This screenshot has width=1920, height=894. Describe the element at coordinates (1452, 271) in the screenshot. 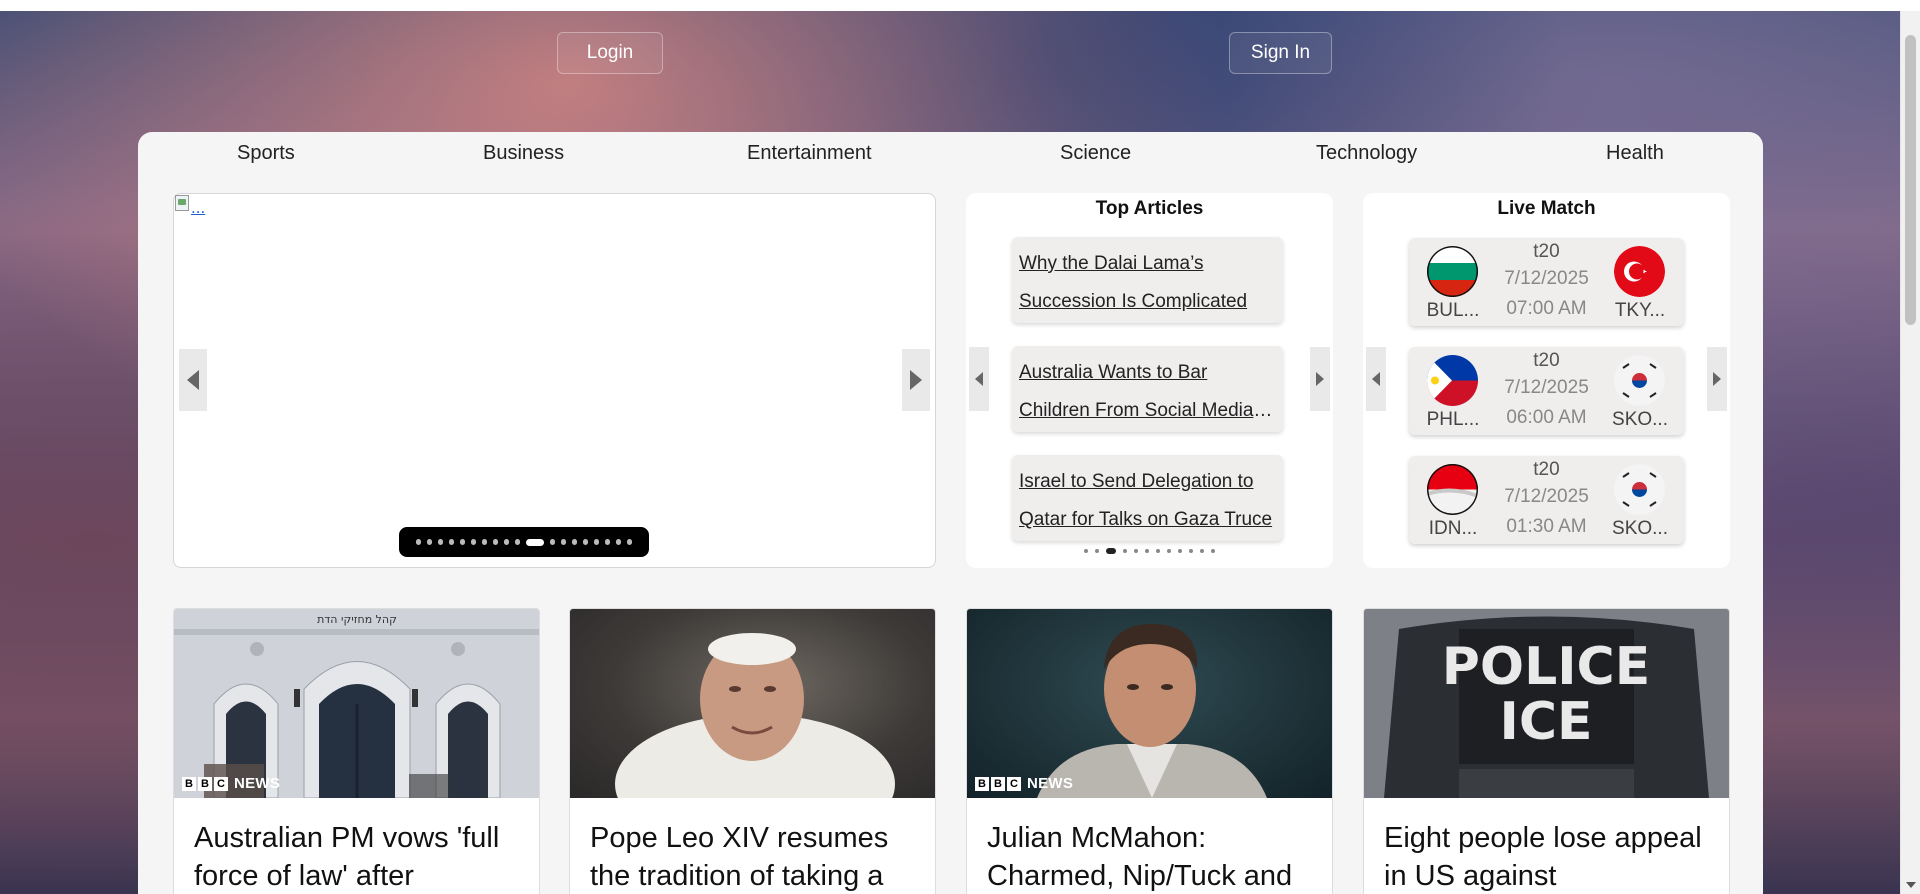

I see `bulgaria-flag-icon` at that location.